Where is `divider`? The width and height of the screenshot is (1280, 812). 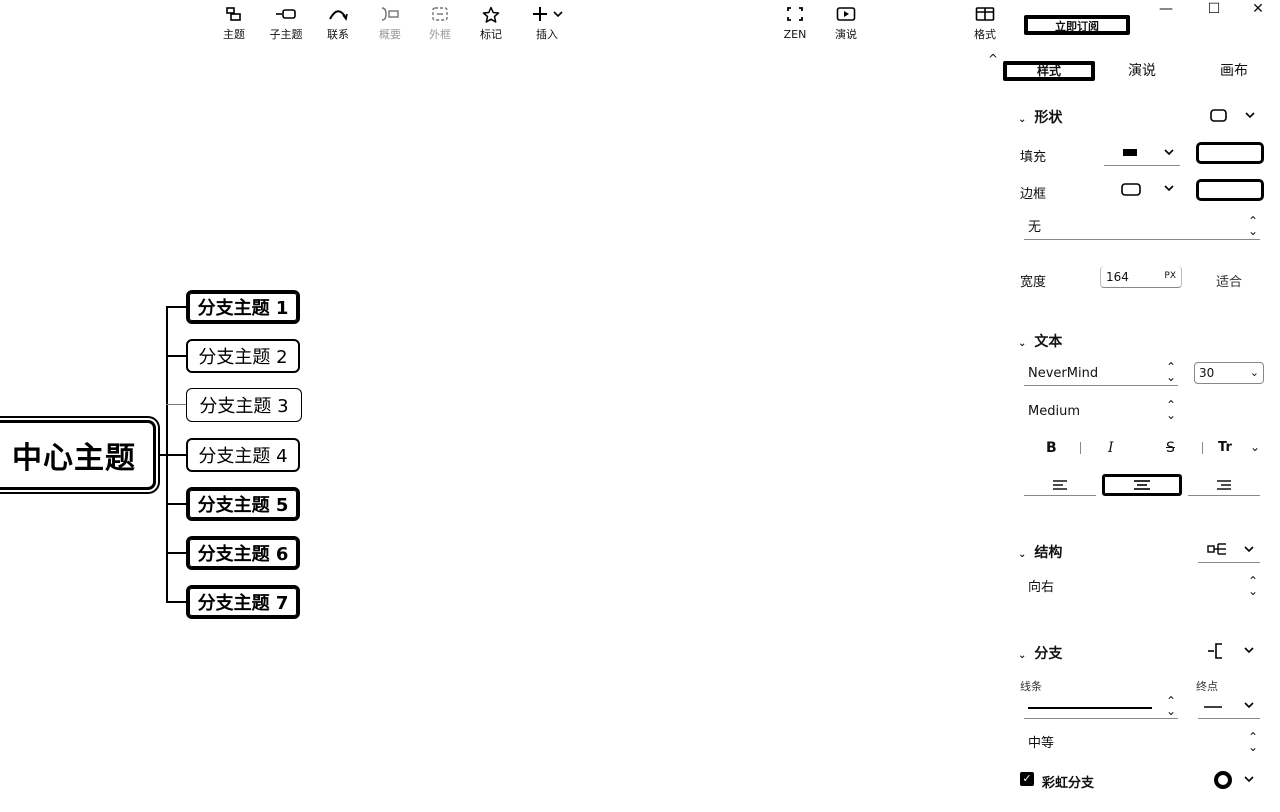
divider is located at coordinates (1080, 448).